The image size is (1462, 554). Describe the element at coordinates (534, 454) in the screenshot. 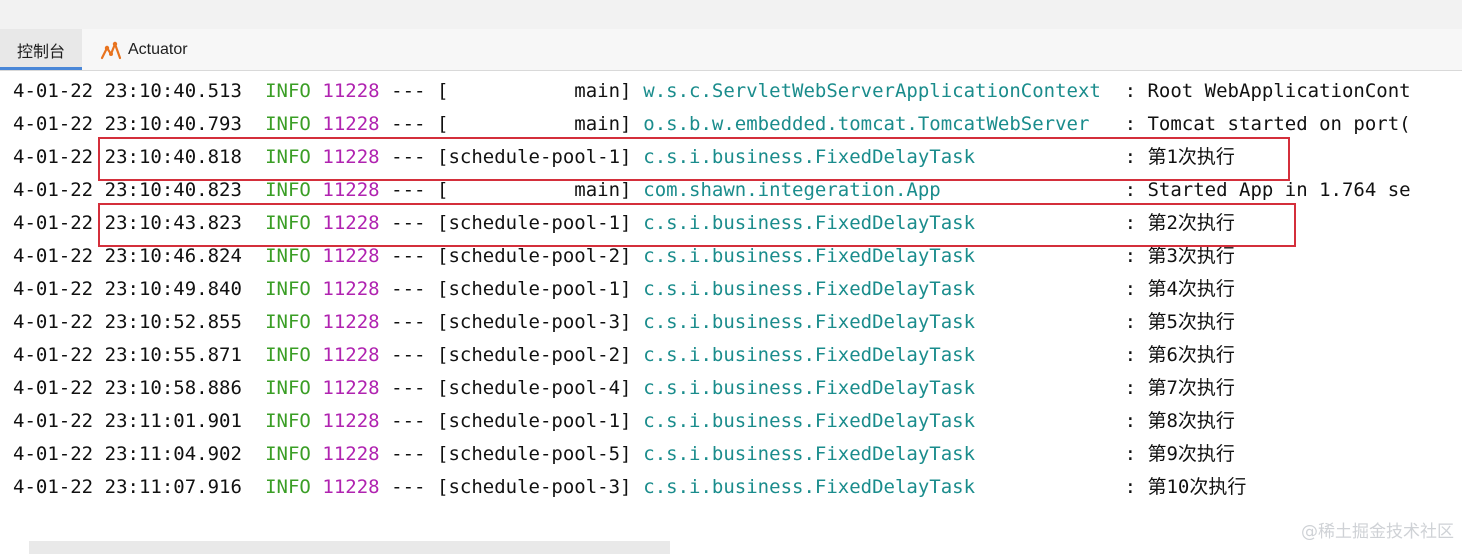

I see `log-thread: [schedule-pool-5]` at that location.